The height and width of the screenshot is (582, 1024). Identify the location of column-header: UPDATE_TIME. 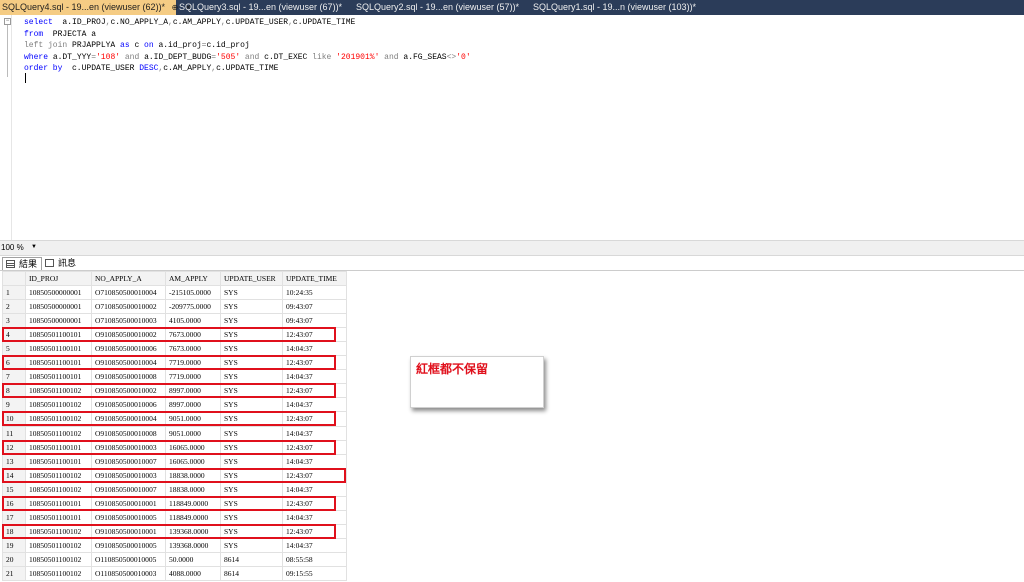
(314, 278).